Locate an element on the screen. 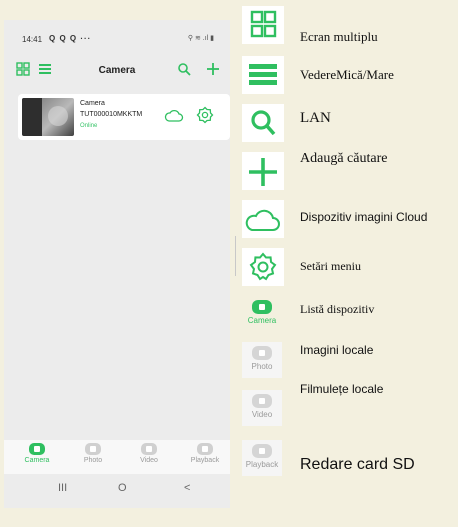 This screenshot has width=458, height=527. back-button: < is located at coordinates (187, 488).